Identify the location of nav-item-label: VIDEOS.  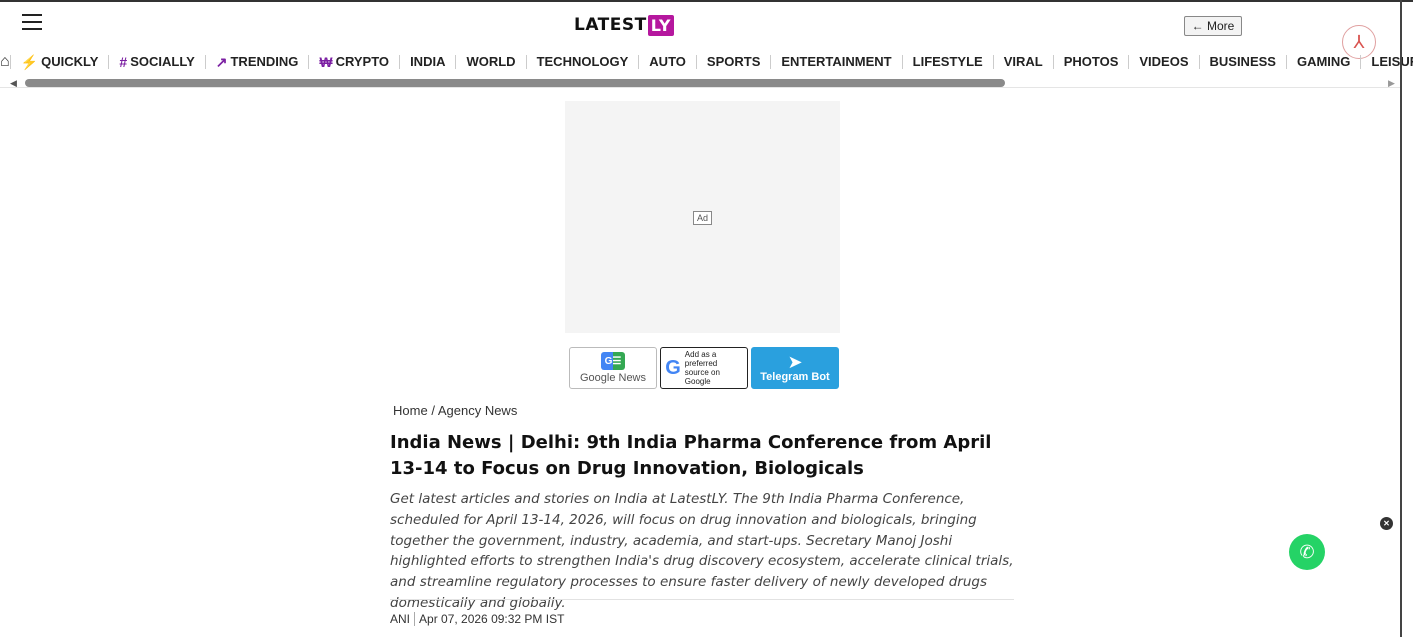
(1164, 61).